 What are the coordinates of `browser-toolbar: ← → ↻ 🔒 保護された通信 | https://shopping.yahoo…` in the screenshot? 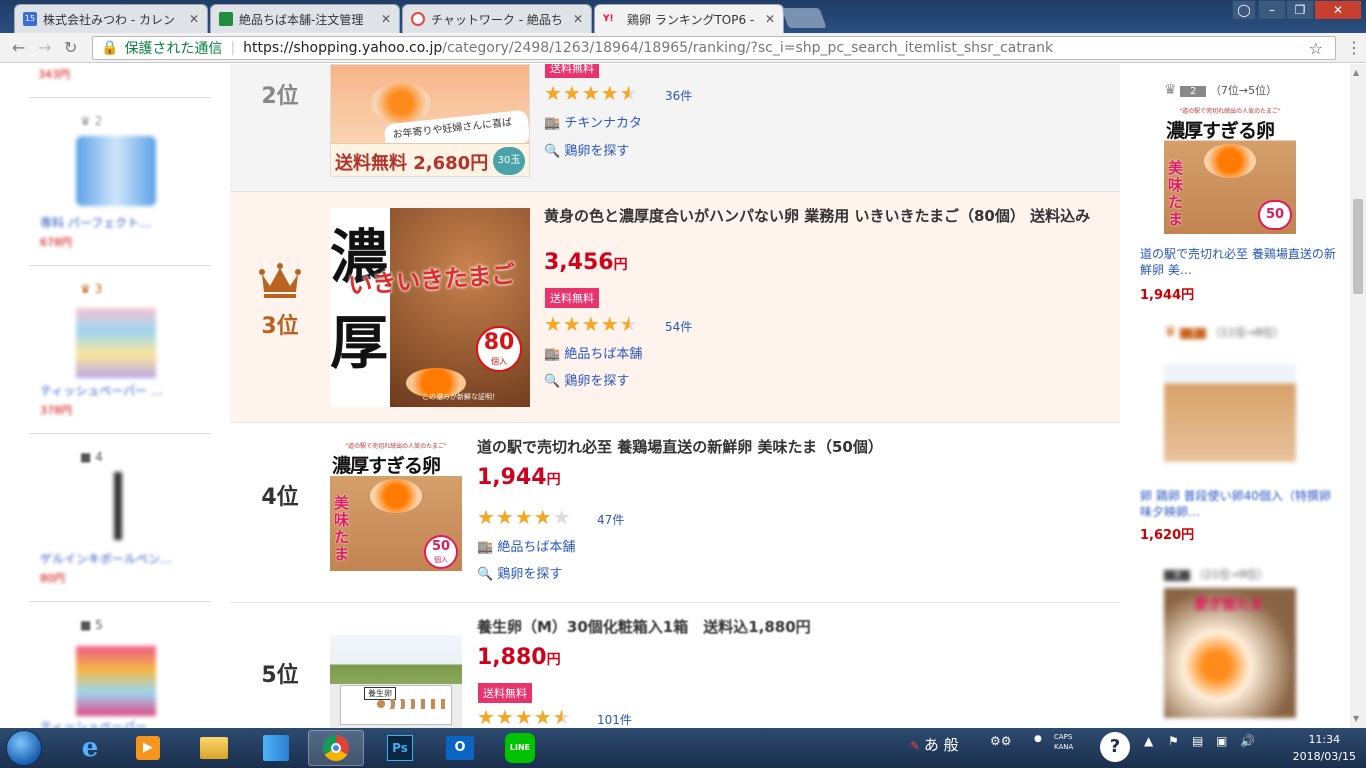 It's located at (683, 48).